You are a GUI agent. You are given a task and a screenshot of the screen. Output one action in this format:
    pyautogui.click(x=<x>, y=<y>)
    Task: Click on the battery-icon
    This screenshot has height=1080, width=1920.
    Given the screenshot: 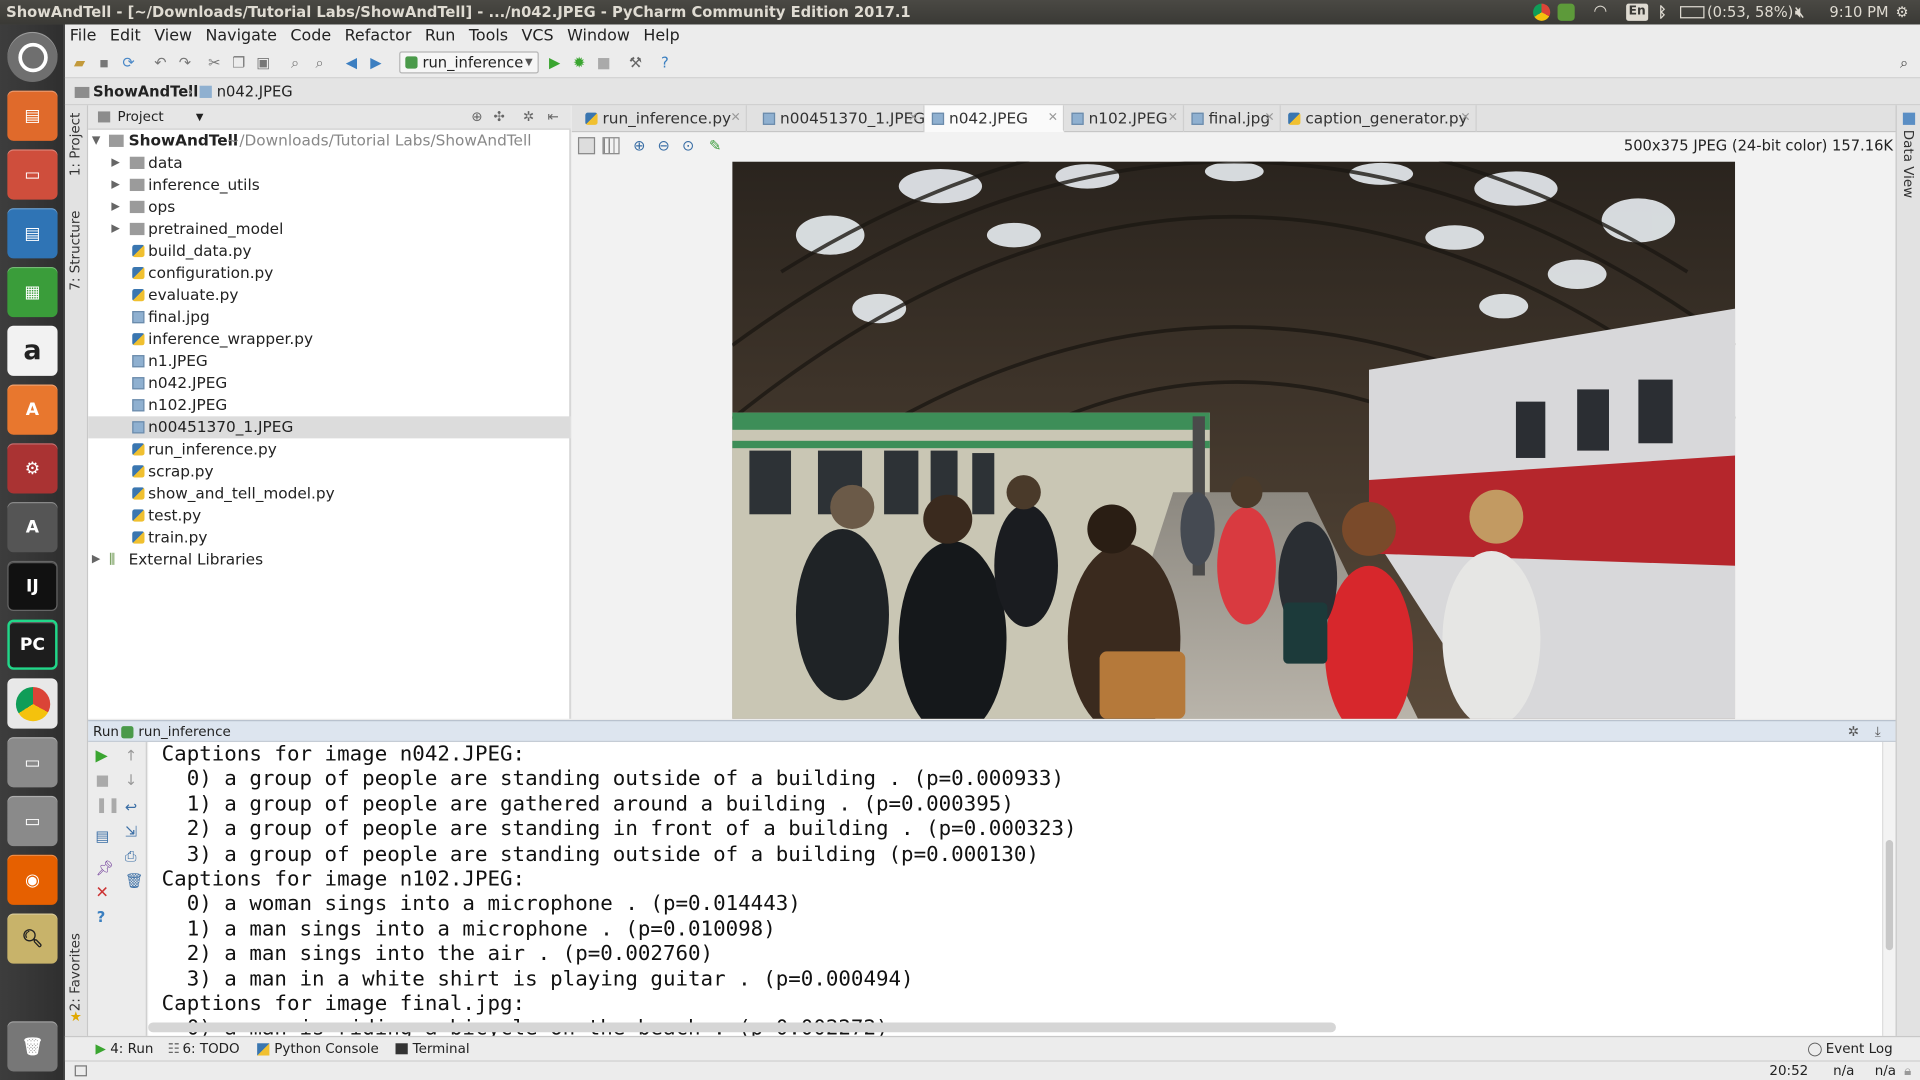 What is the action you would take?
    pyautogui.click(x=1692, y=12)
    